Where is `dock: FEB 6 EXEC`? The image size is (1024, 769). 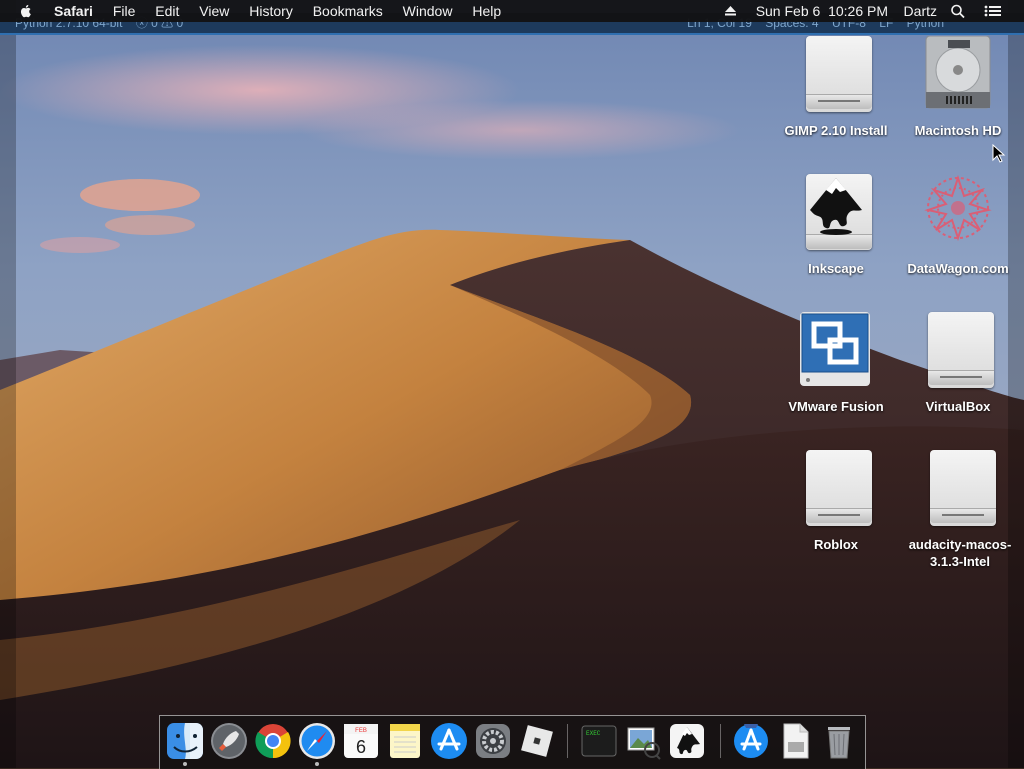 dock: FEB 6 EXEC is located at coordinates (512, 742).